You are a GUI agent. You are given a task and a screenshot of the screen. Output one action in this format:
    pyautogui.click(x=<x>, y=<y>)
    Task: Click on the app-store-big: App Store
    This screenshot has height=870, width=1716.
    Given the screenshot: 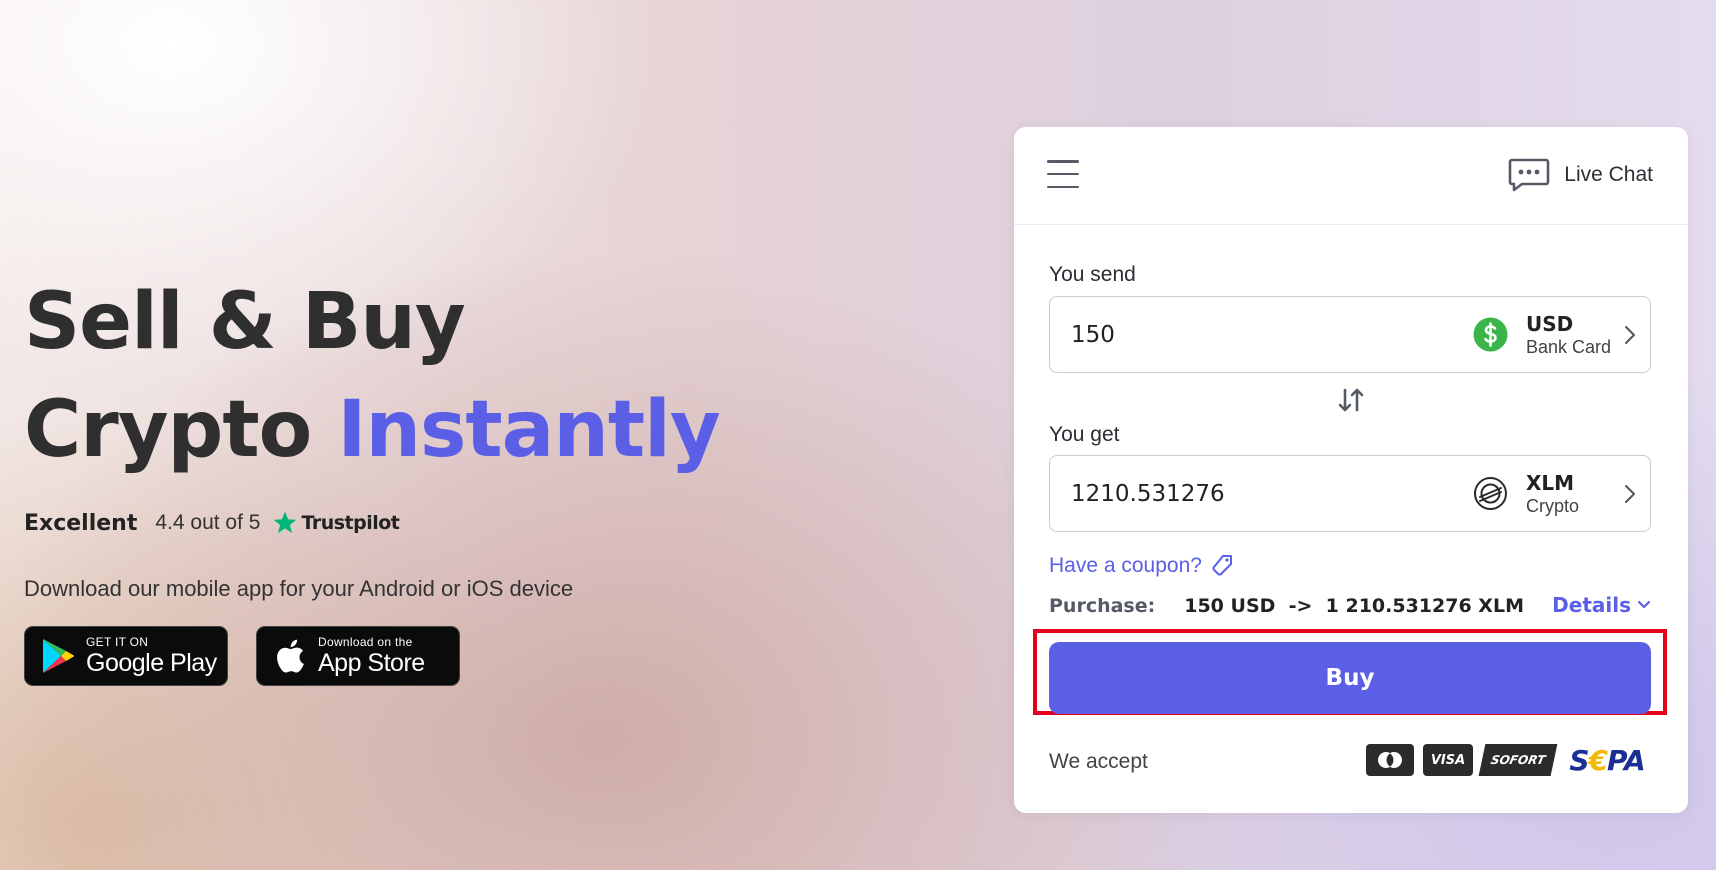 What is the action you would take?
    pyautogui.click(x=371, y=662)
    